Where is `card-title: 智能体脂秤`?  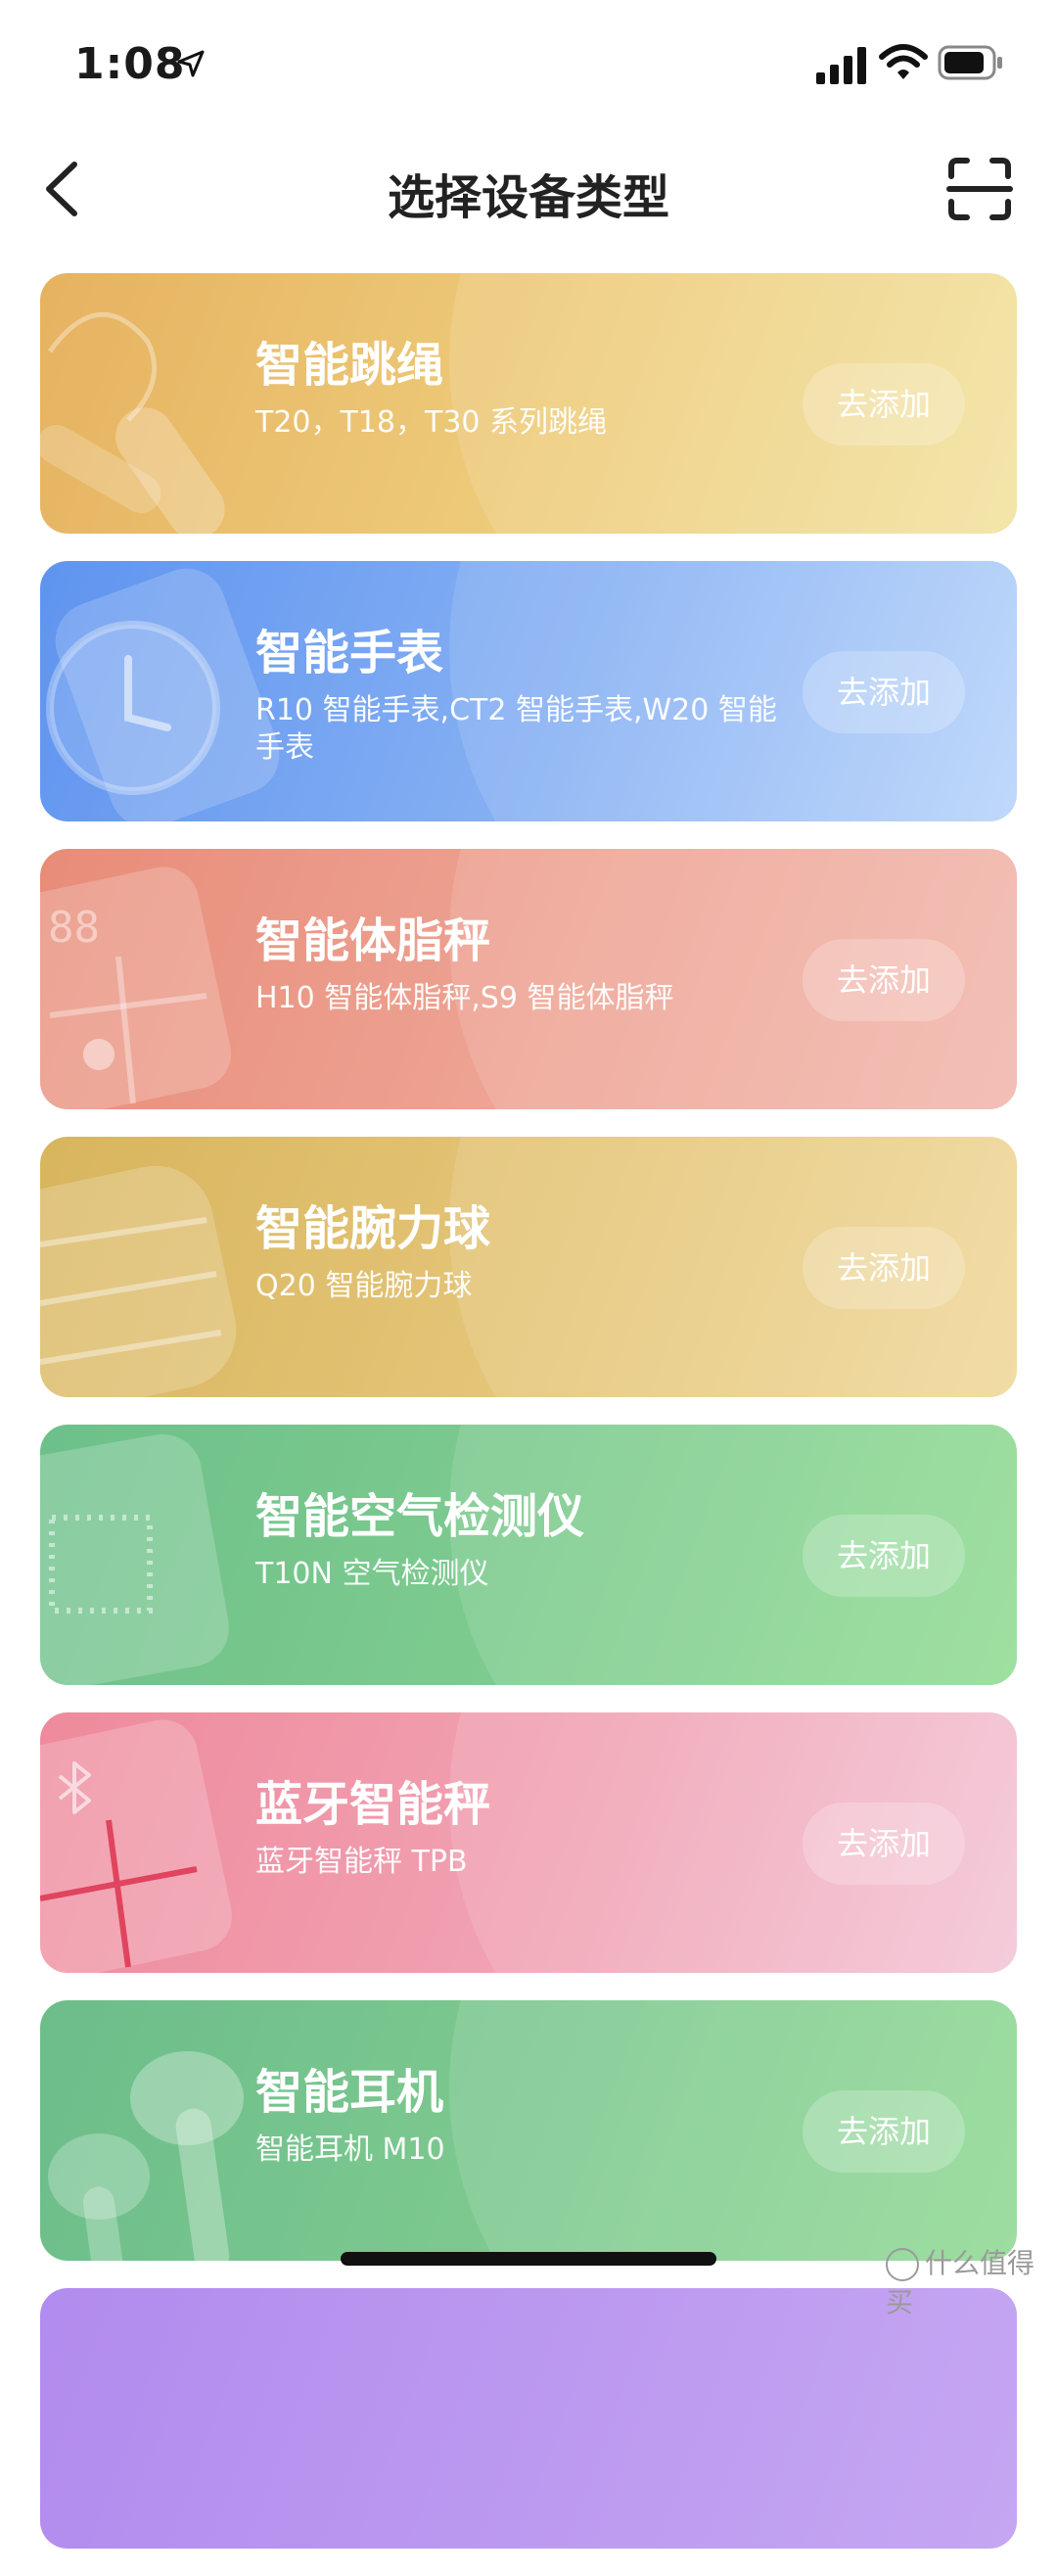
card-title: 智能体脂秤 is located at coordinates (373, 940).